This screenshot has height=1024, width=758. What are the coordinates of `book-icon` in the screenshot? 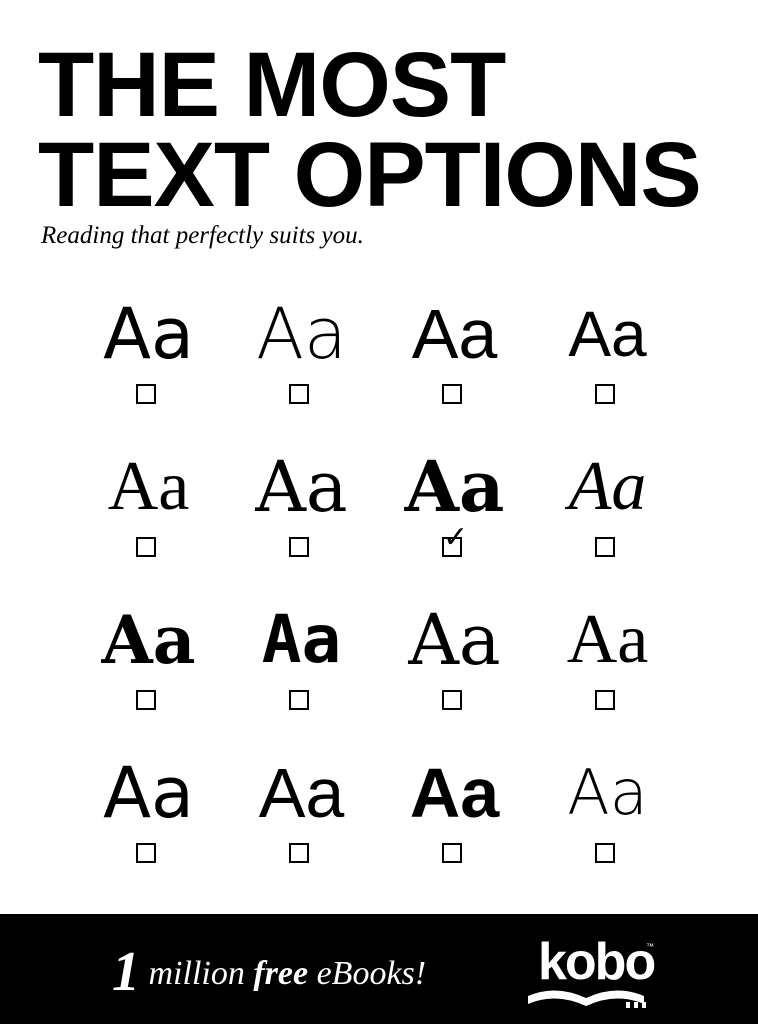 It's located at (587, 999).